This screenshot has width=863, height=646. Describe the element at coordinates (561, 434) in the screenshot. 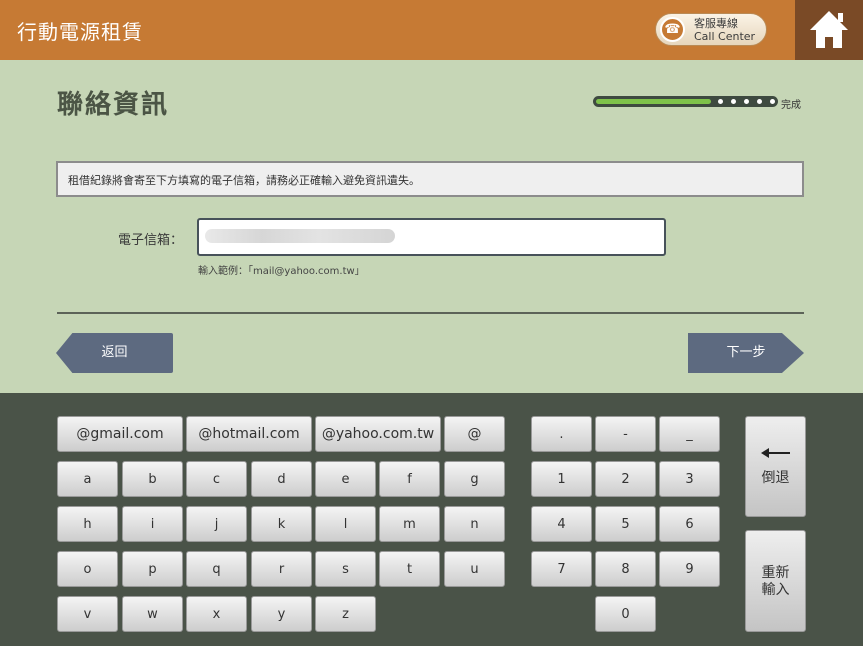

I see `key-period: .` at that location.